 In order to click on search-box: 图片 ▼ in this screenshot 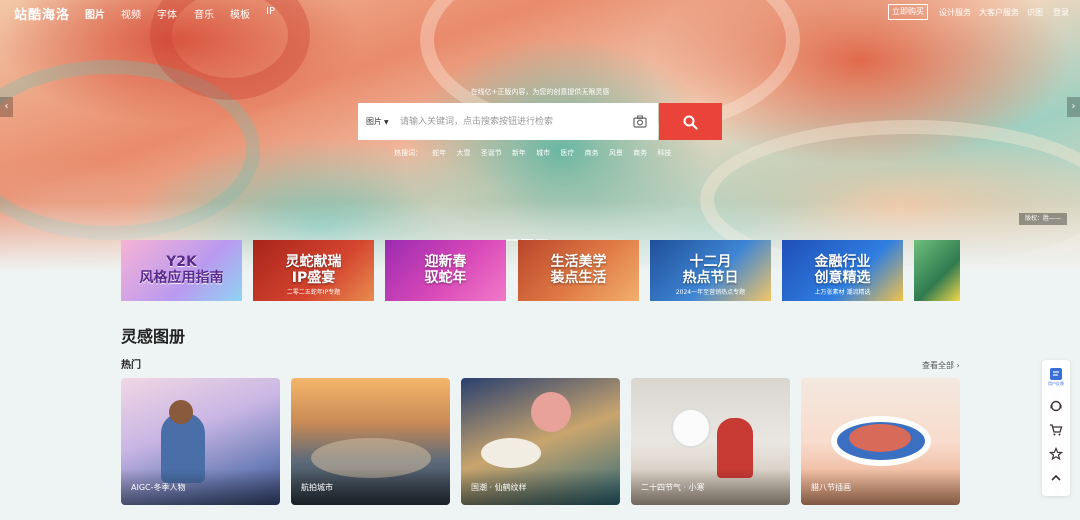, I will do `click(508, 121)`.